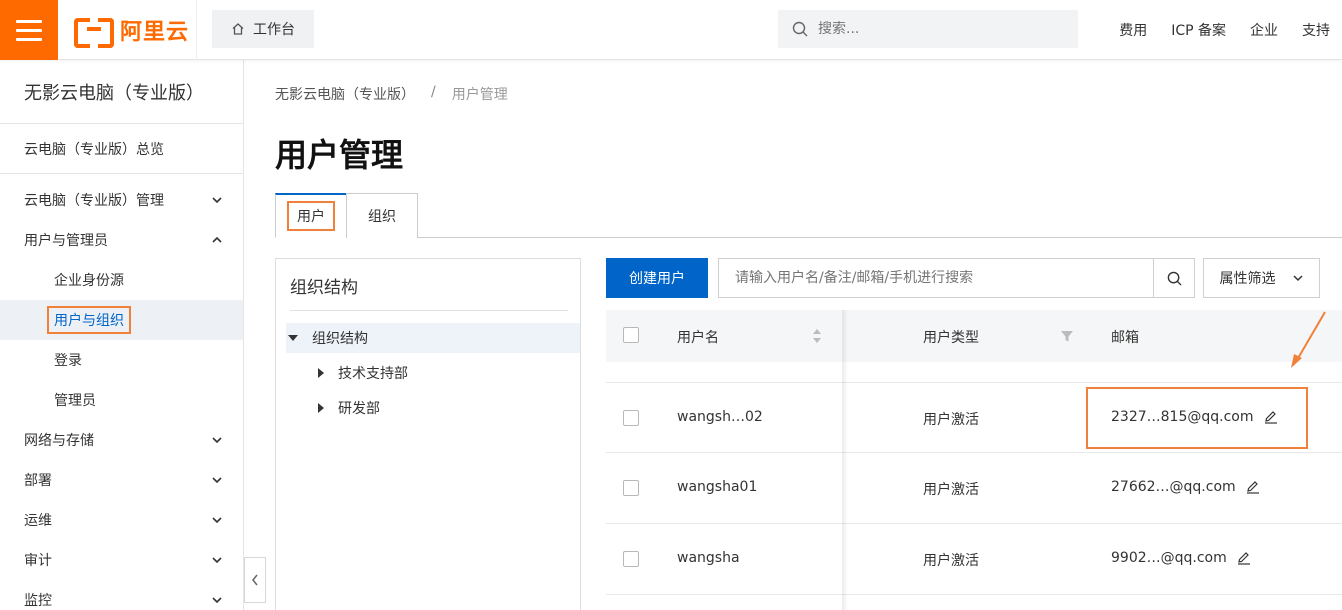 The image size is (1342, 610). I want to click on chevron-up-icon, so click(217, 239).